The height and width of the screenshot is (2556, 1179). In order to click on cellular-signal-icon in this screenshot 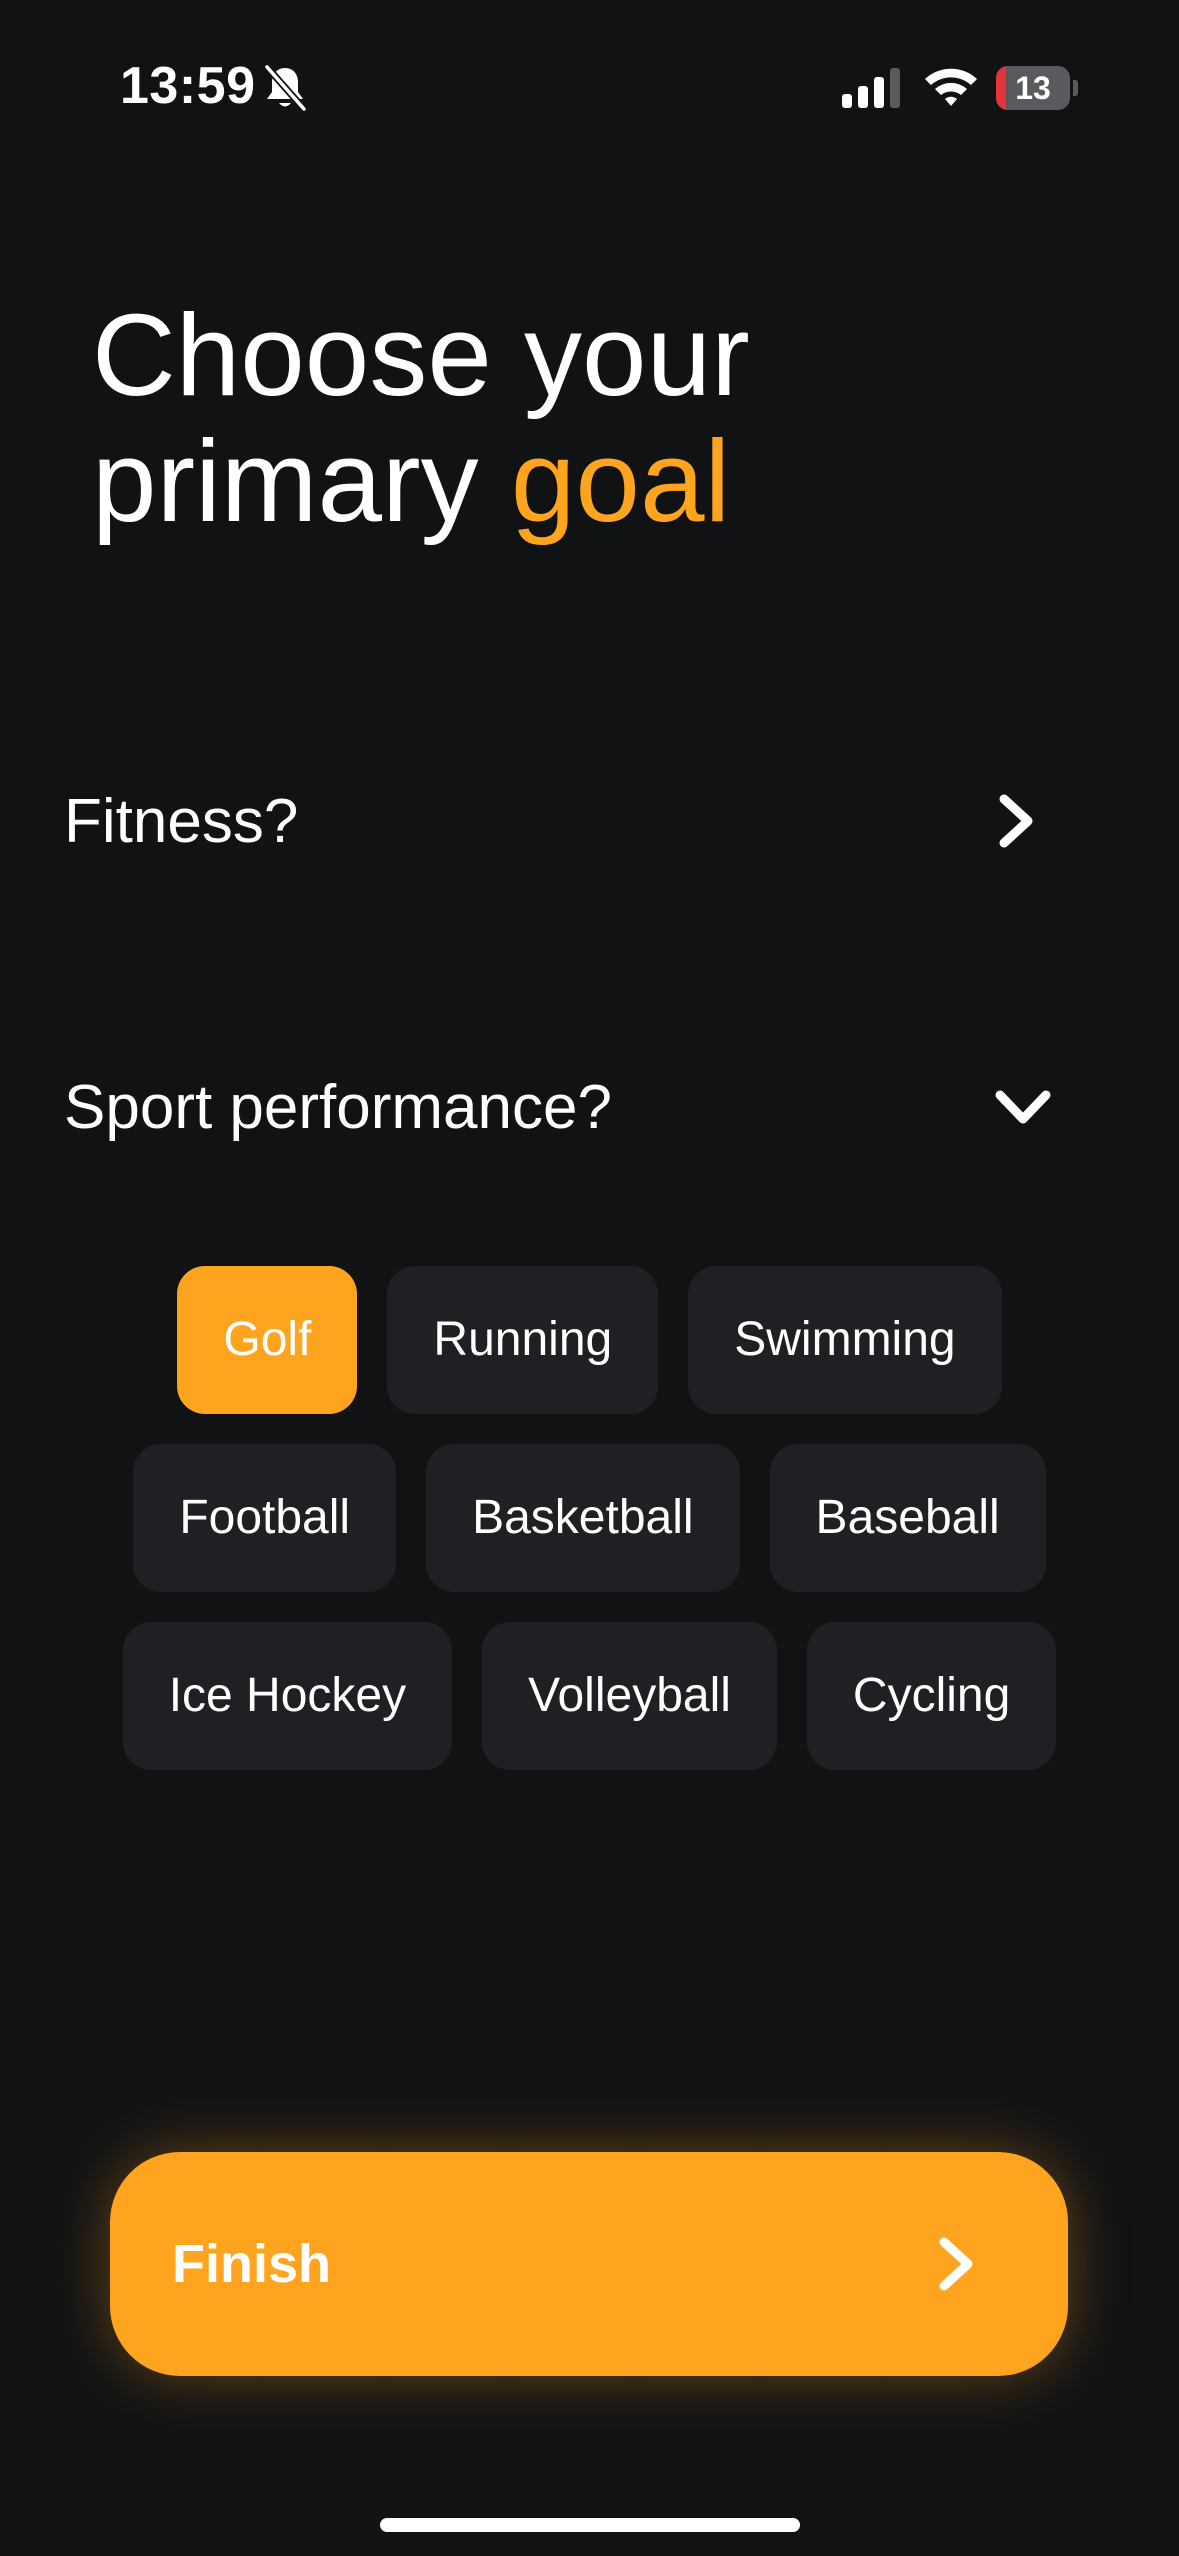, I will do `click(871, 88)`.